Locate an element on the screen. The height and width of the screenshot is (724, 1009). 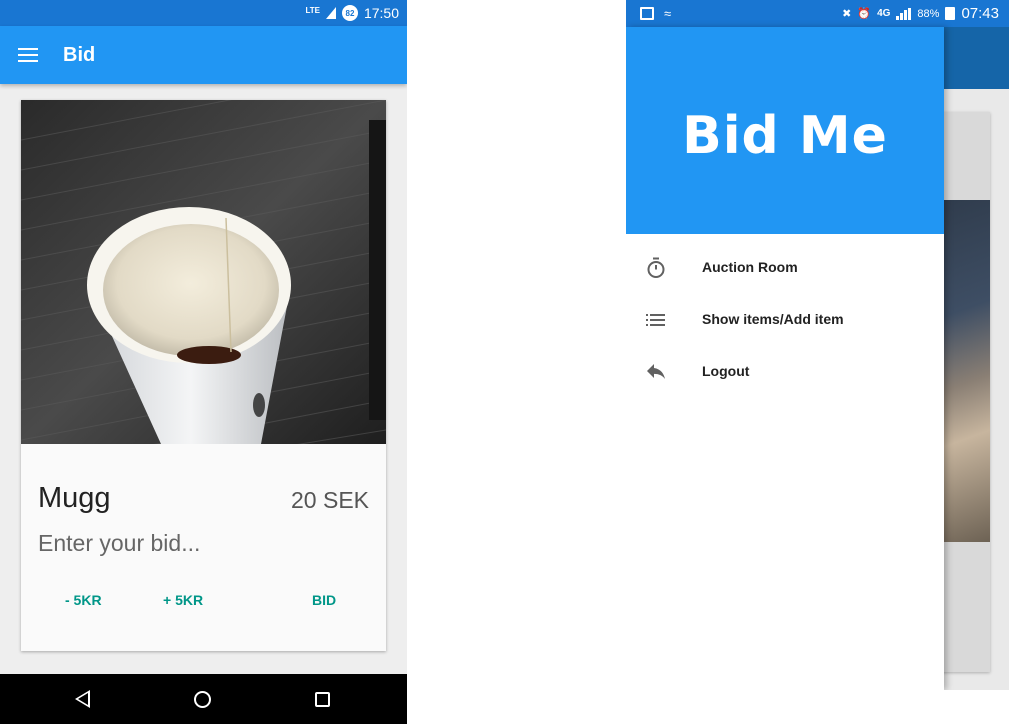
home-circle-icon is located at coordinates (202, 699).